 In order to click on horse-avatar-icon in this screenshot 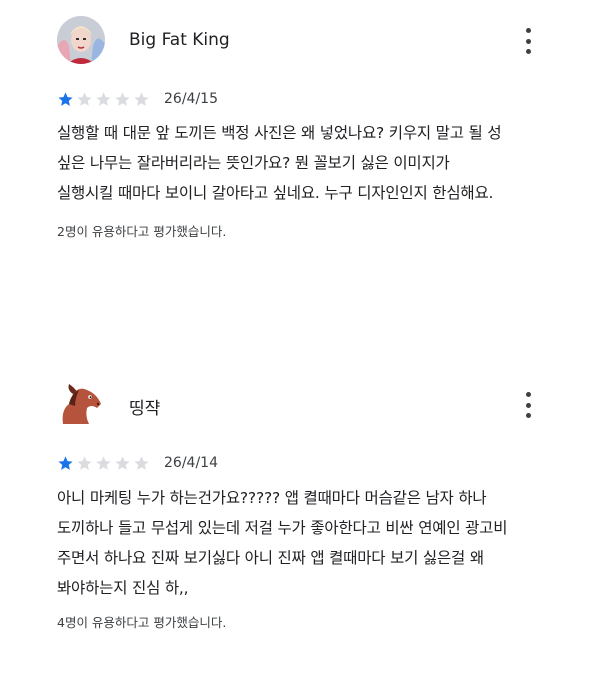, I will do `click(81, 404)`.